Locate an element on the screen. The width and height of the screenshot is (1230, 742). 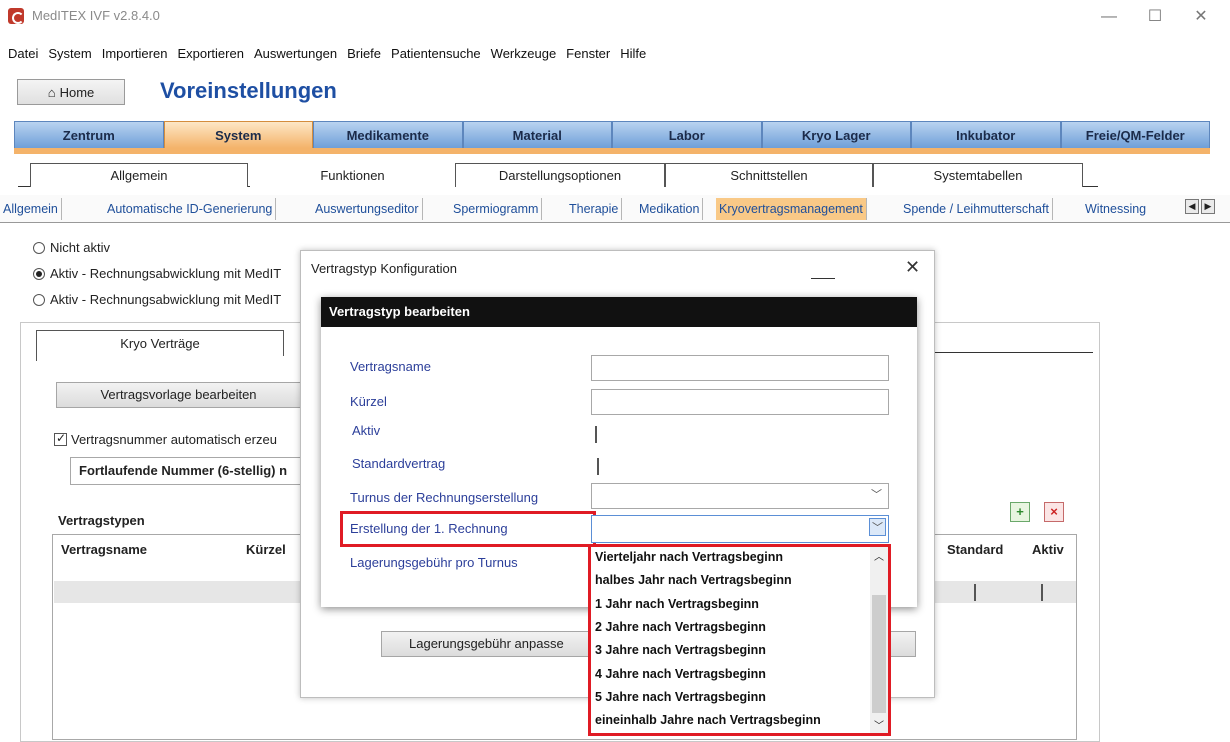
tab-freie-qm-felder: Freie/QM-Felder is located at coordinates (1135, 134).